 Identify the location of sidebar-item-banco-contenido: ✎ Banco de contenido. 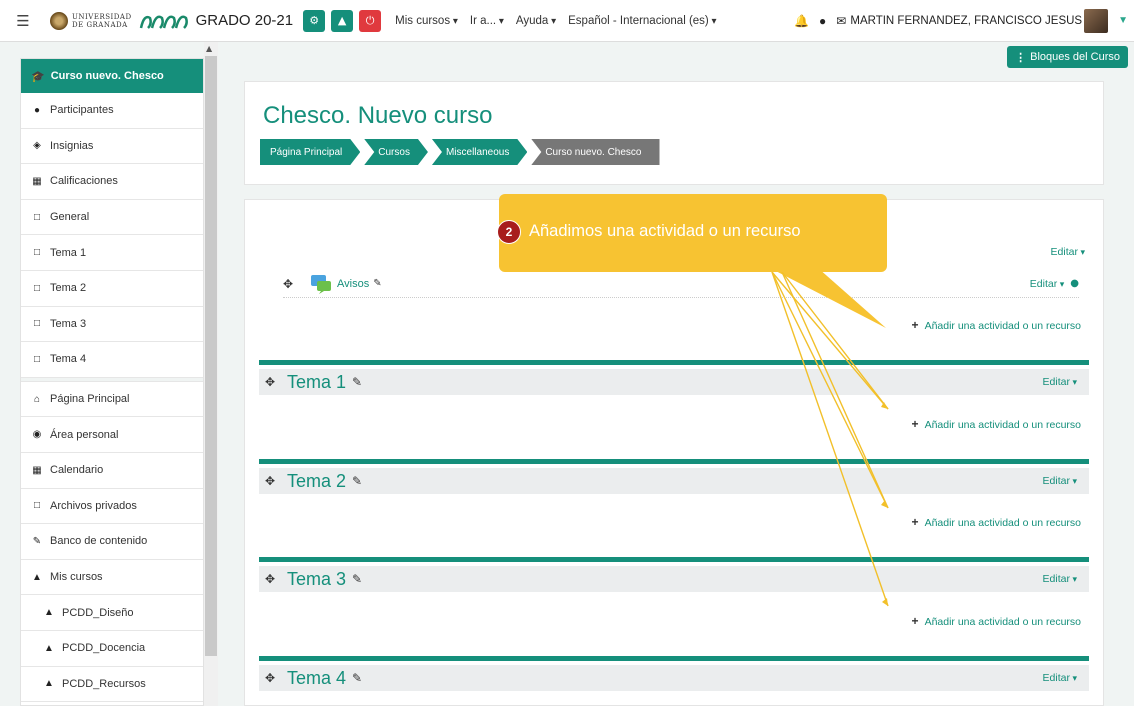
(112, 542).